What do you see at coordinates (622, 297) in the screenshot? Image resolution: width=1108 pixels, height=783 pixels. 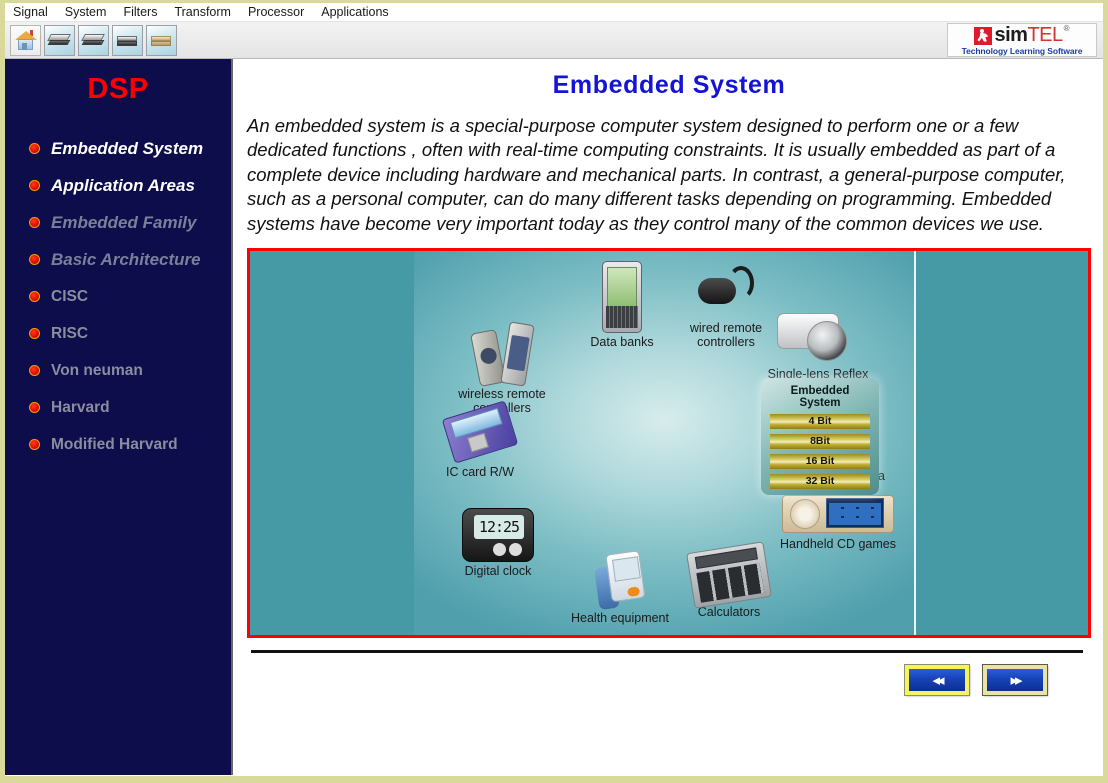 I see `pda-icon` at bounding box center [622, 297].